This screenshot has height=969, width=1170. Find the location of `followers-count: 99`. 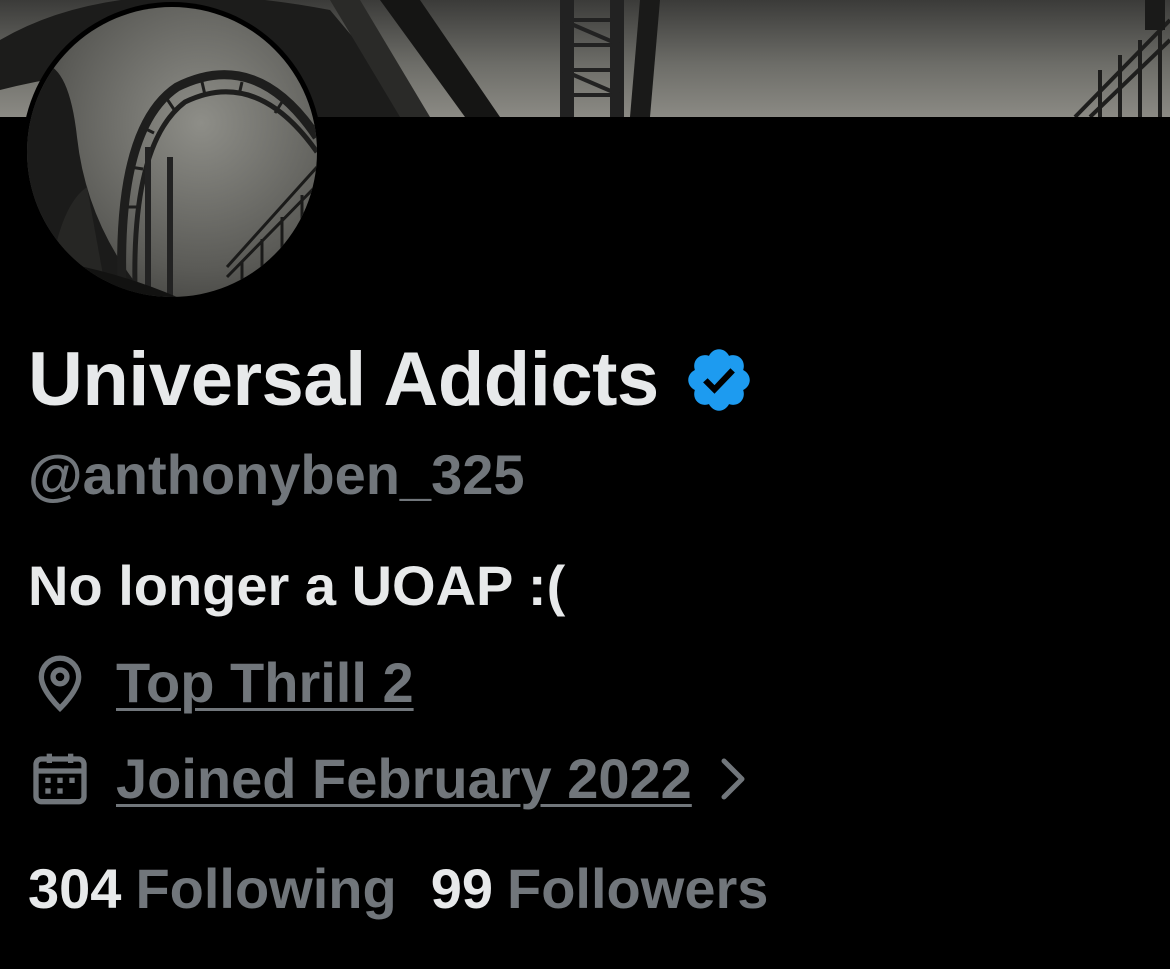

followers-count: 99 is located at coordinates (462, 888).